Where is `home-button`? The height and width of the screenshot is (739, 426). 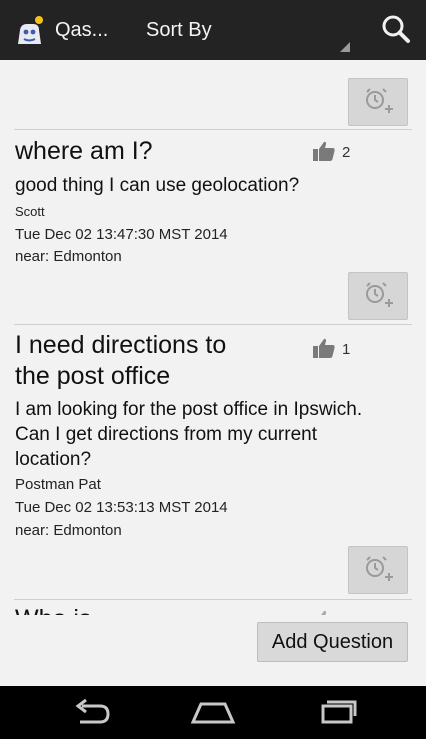
home-button is located at coordinates (213, 713).